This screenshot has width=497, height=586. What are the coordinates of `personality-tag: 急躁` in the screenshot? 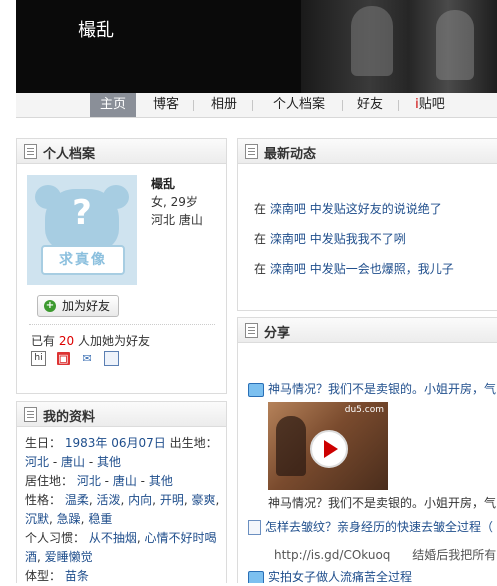 It's located at (69, 519).